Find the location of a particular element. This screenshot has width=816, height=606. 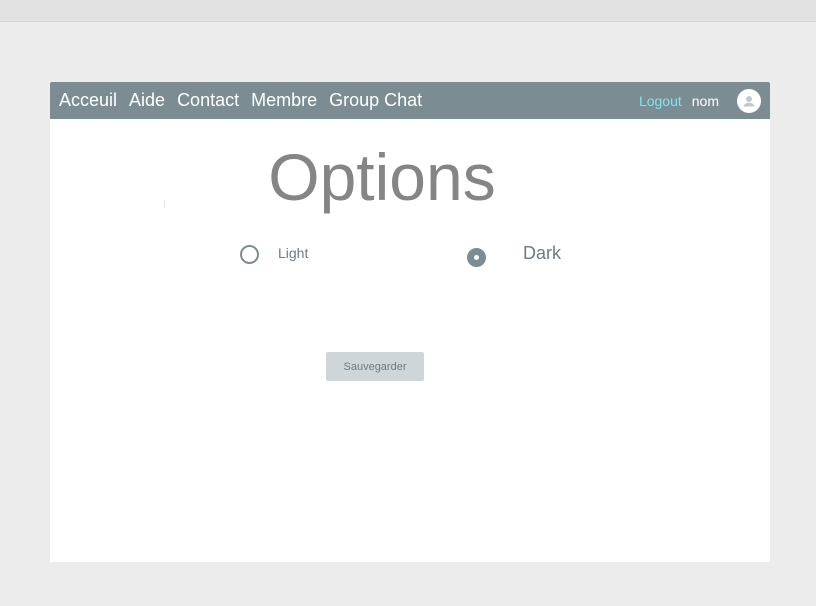

browser-top-strip is located at coordinates (408, 11).